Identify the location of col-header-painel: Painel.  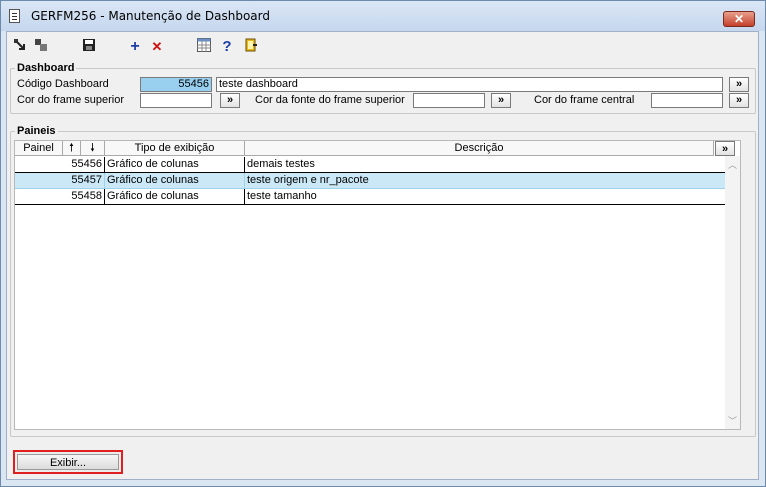
(39, 148).